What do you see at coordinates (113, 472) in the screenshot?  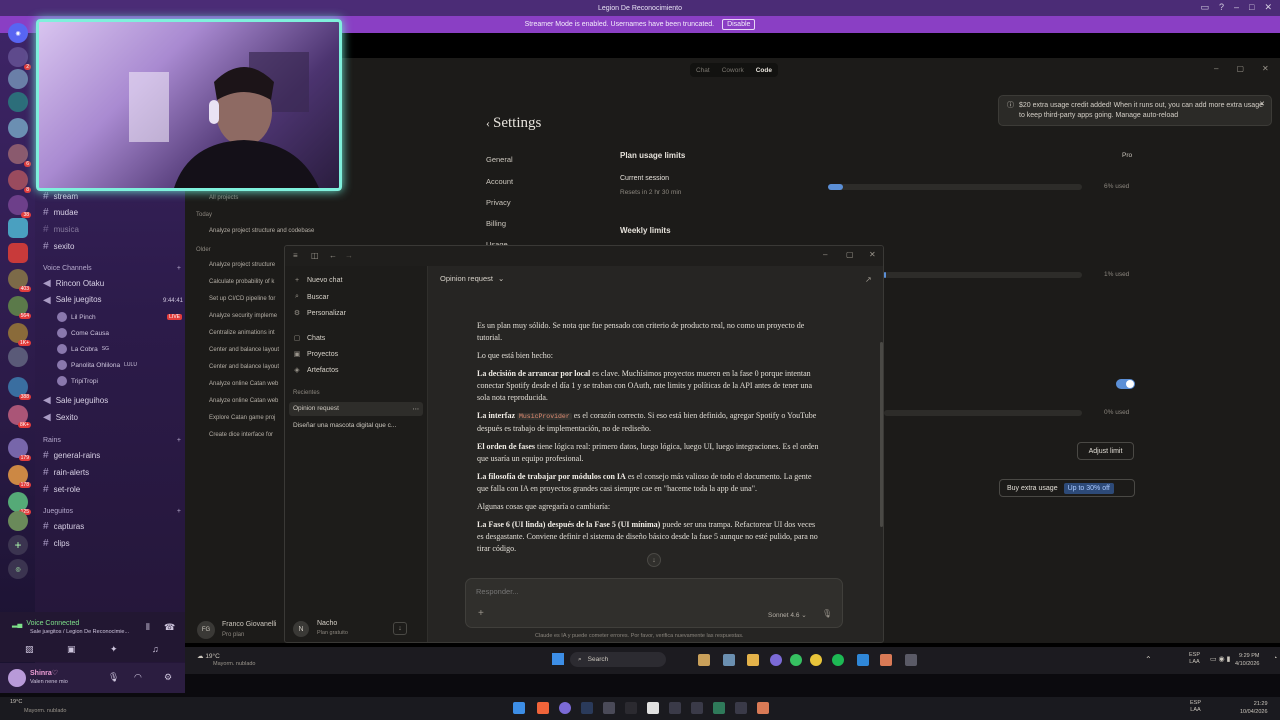 I see `channel-rain-alerts: # rain-alerts` at bounding box center [113, 472].